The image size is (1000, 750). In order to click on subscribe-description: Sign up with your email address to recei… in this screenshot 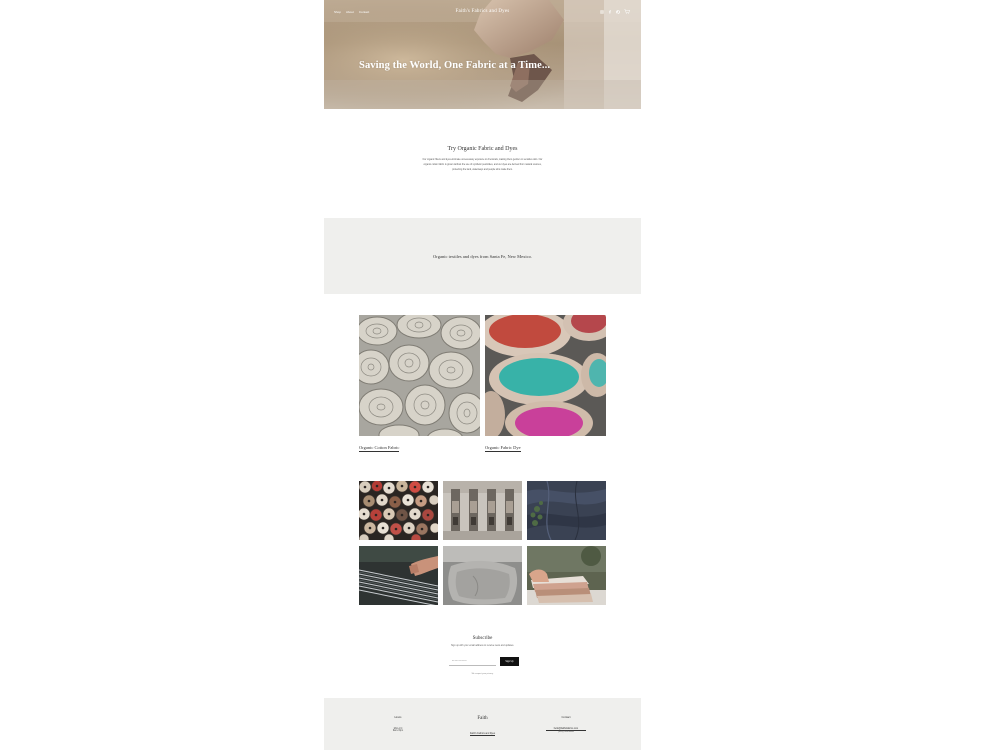, I will do `click(482, 646)`.